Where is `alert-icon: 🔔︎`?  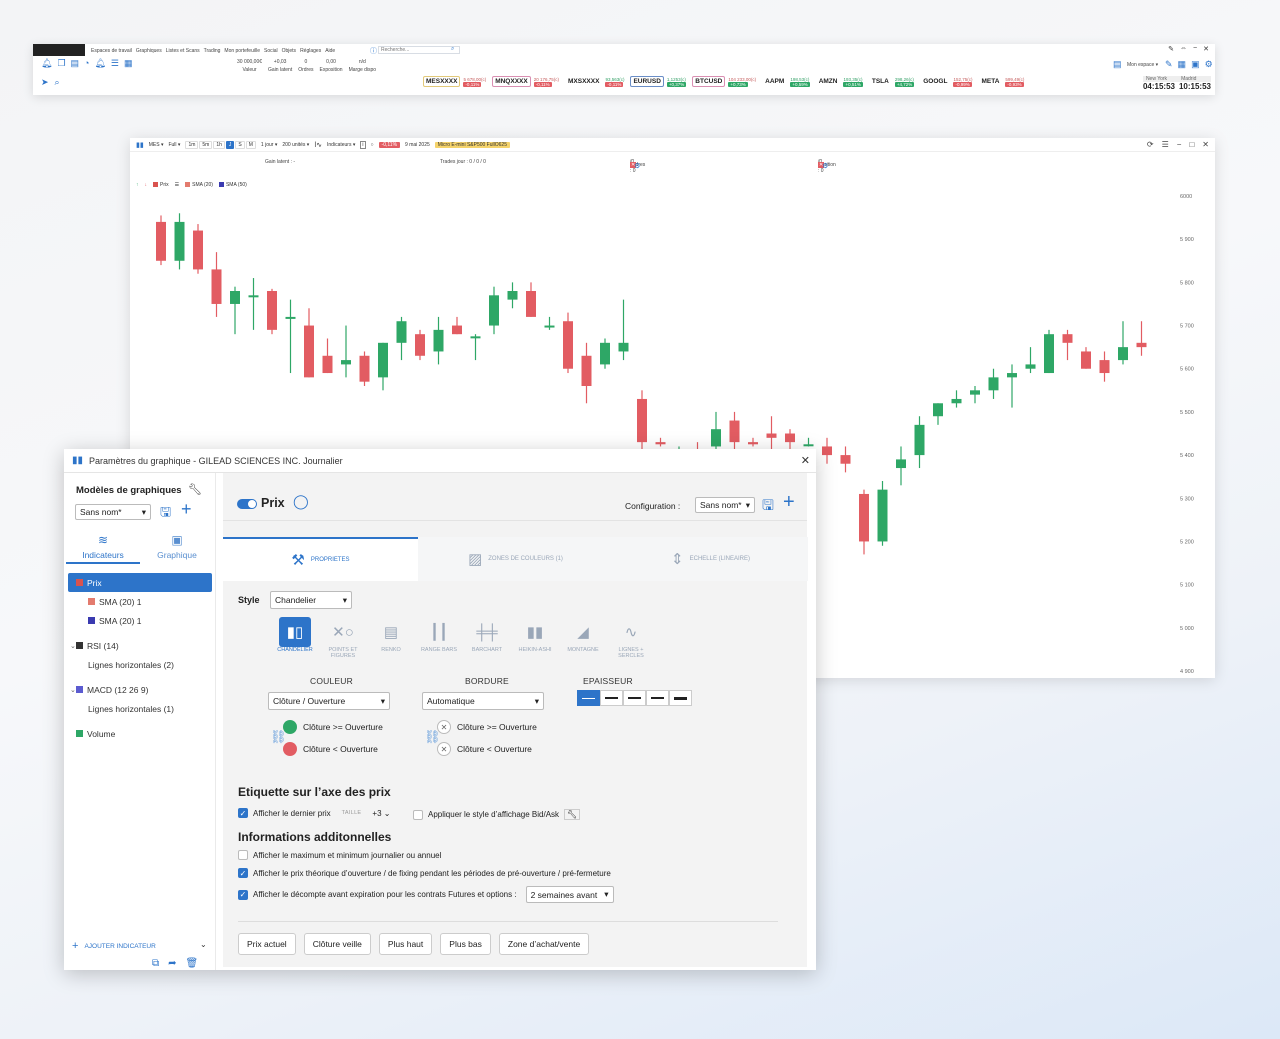
alert-icon: 🔔︎ is located at coordinates (99, 63).